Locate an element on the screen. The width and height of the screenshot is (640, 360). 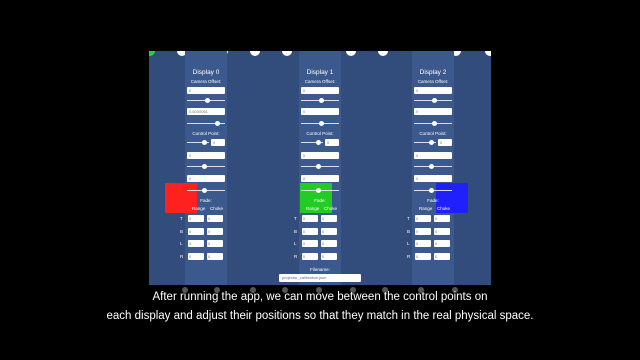
display-title: Display 1 is located at coordinates (320, 72).